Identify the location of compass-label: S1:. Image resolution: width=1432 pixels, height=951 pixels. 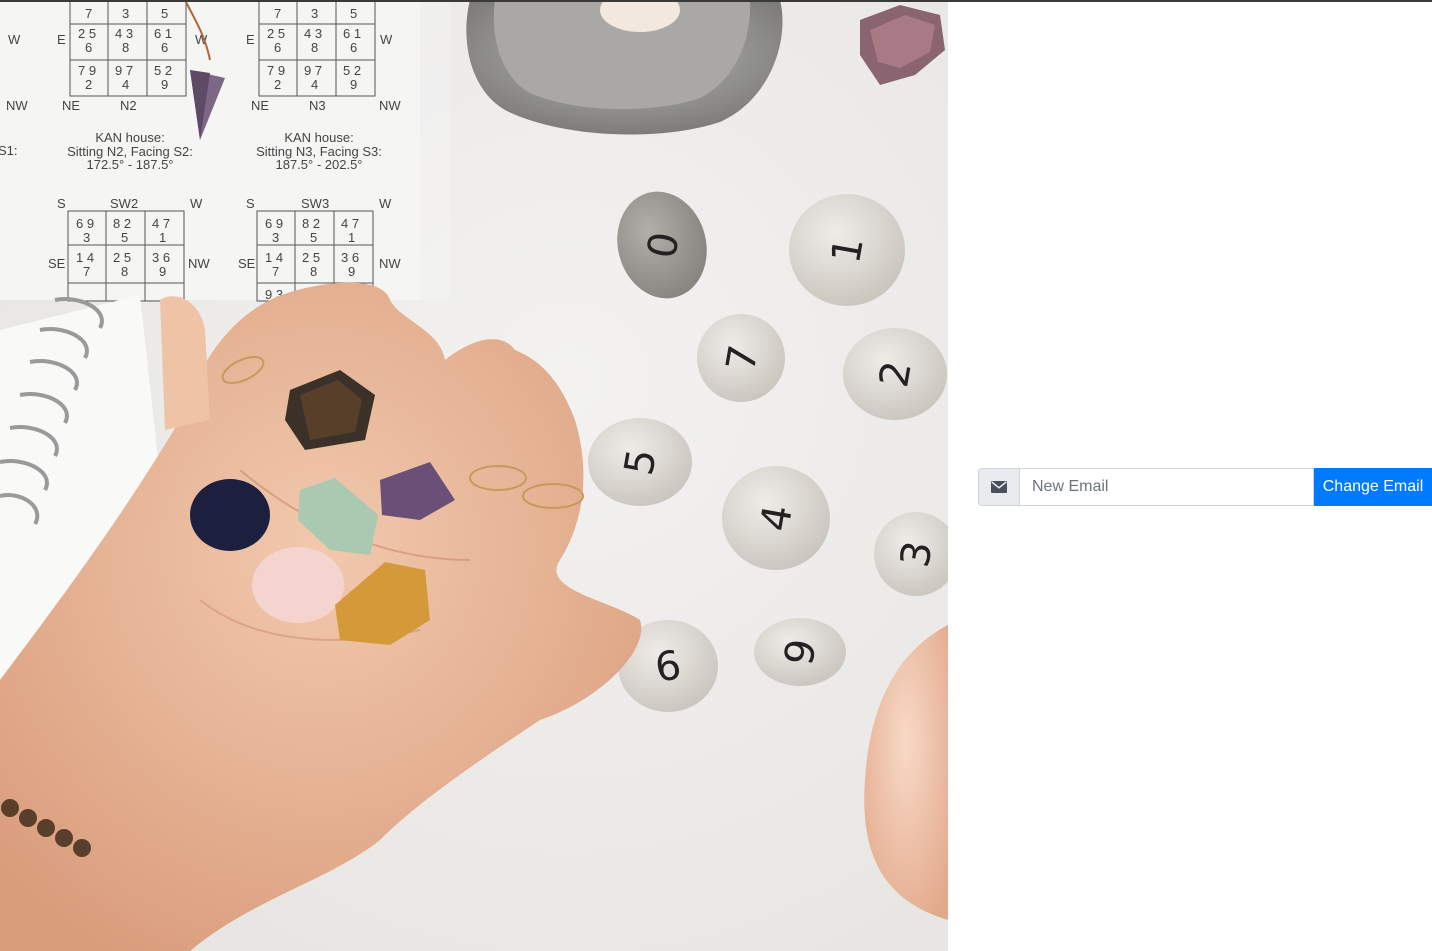
(9, 150).